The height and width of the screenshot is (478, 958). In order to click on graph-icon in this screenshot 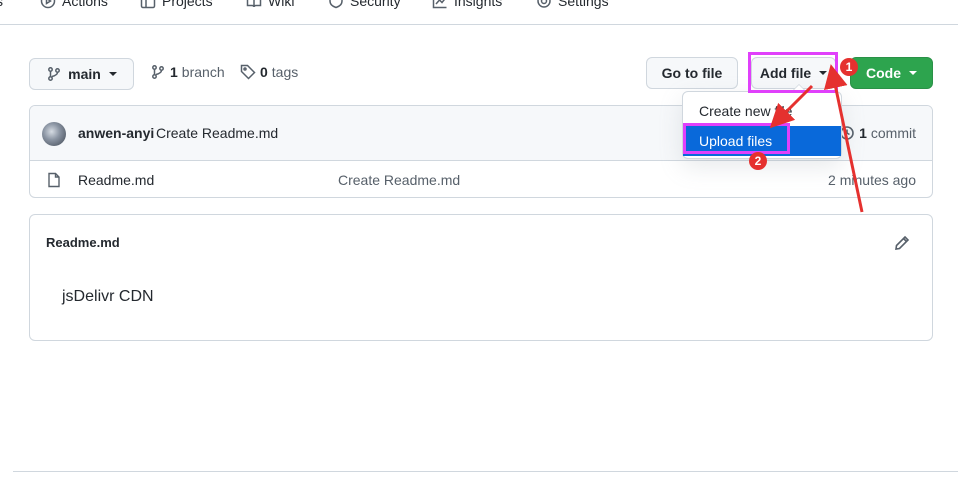, I will do `click(439, 4)`.